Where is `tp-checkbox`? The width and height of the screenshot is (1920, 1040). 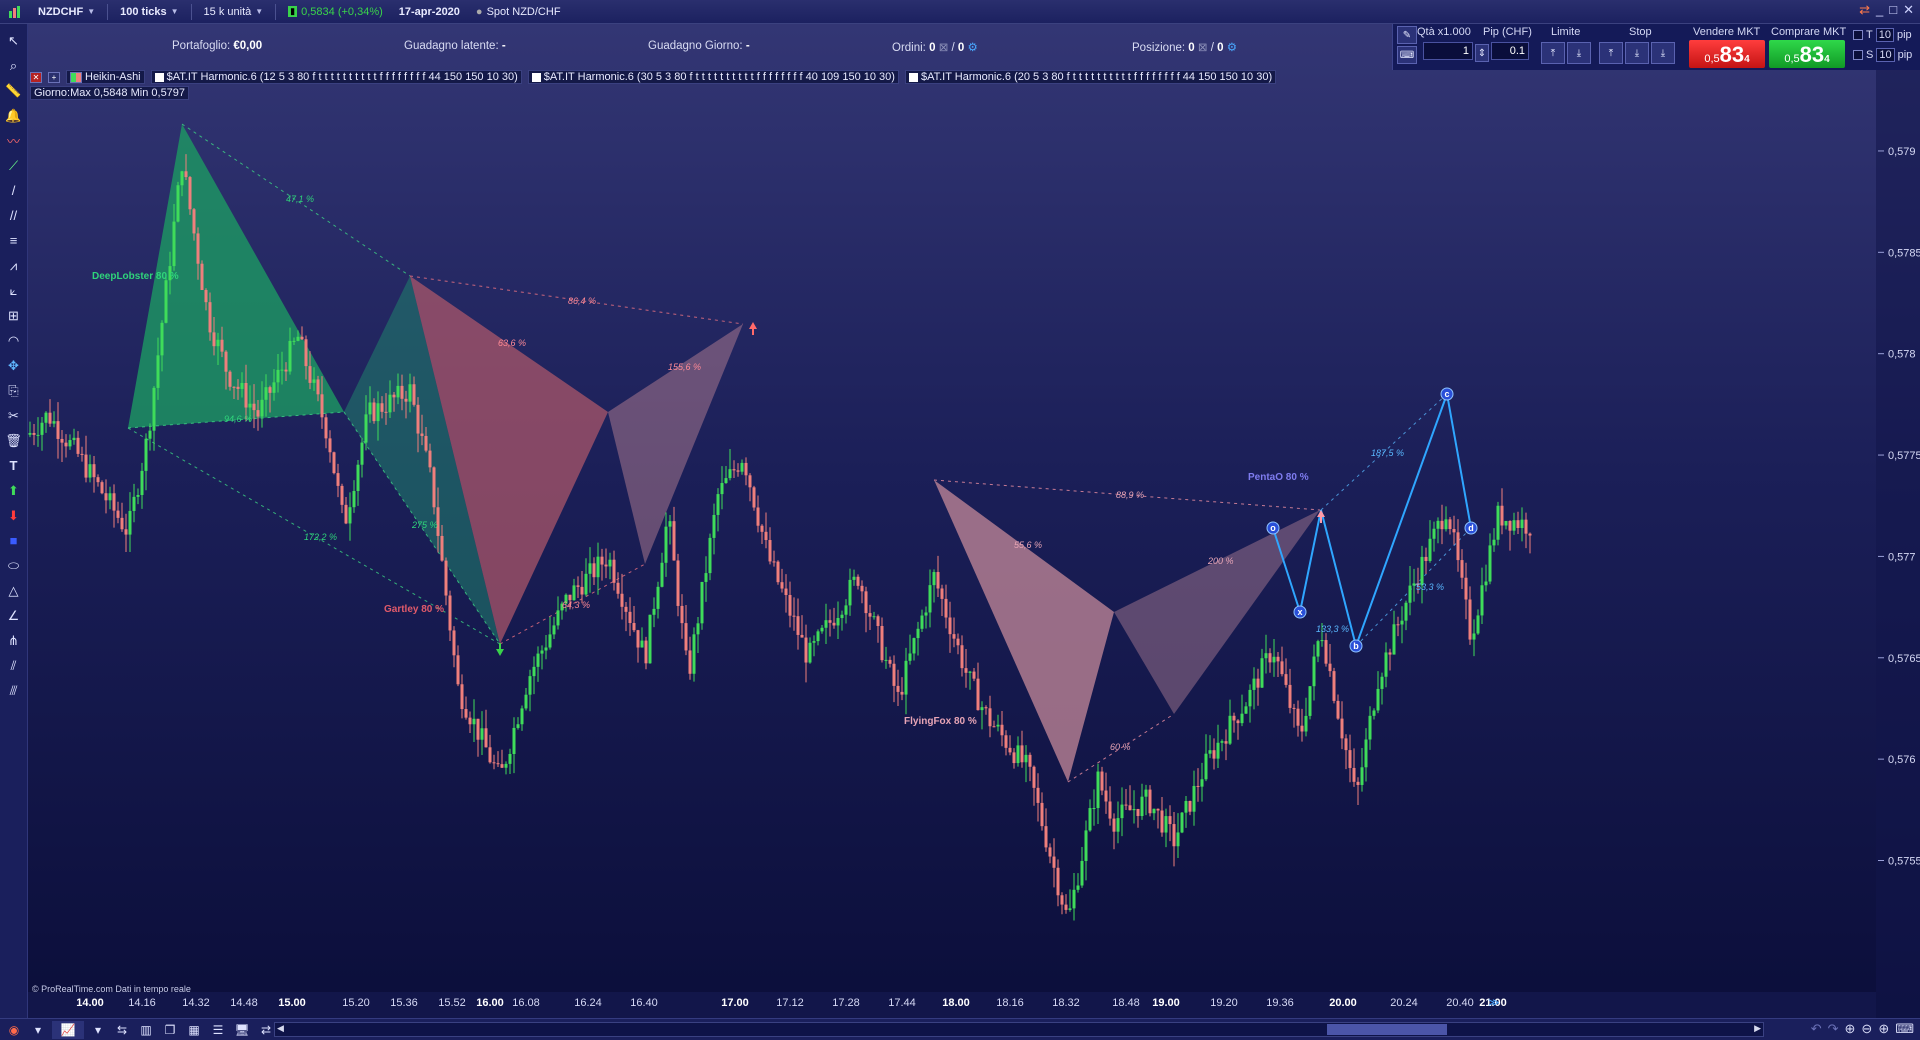
tp-checkbox is located at coordinates (1858, 35).